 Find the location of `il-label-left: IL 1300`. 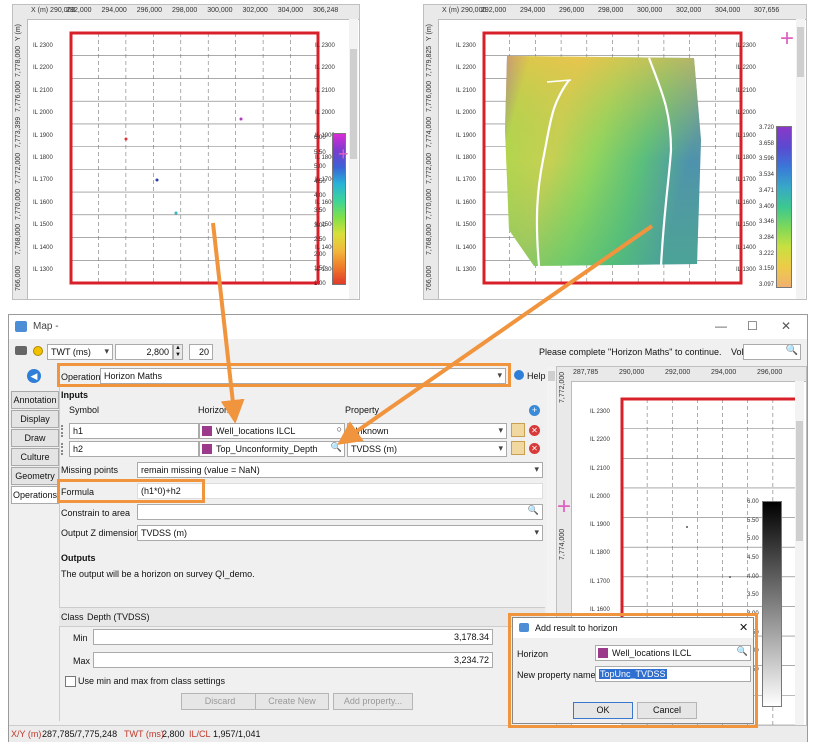

il-label-left: IL 1300 is located at coordinates (466, 270).